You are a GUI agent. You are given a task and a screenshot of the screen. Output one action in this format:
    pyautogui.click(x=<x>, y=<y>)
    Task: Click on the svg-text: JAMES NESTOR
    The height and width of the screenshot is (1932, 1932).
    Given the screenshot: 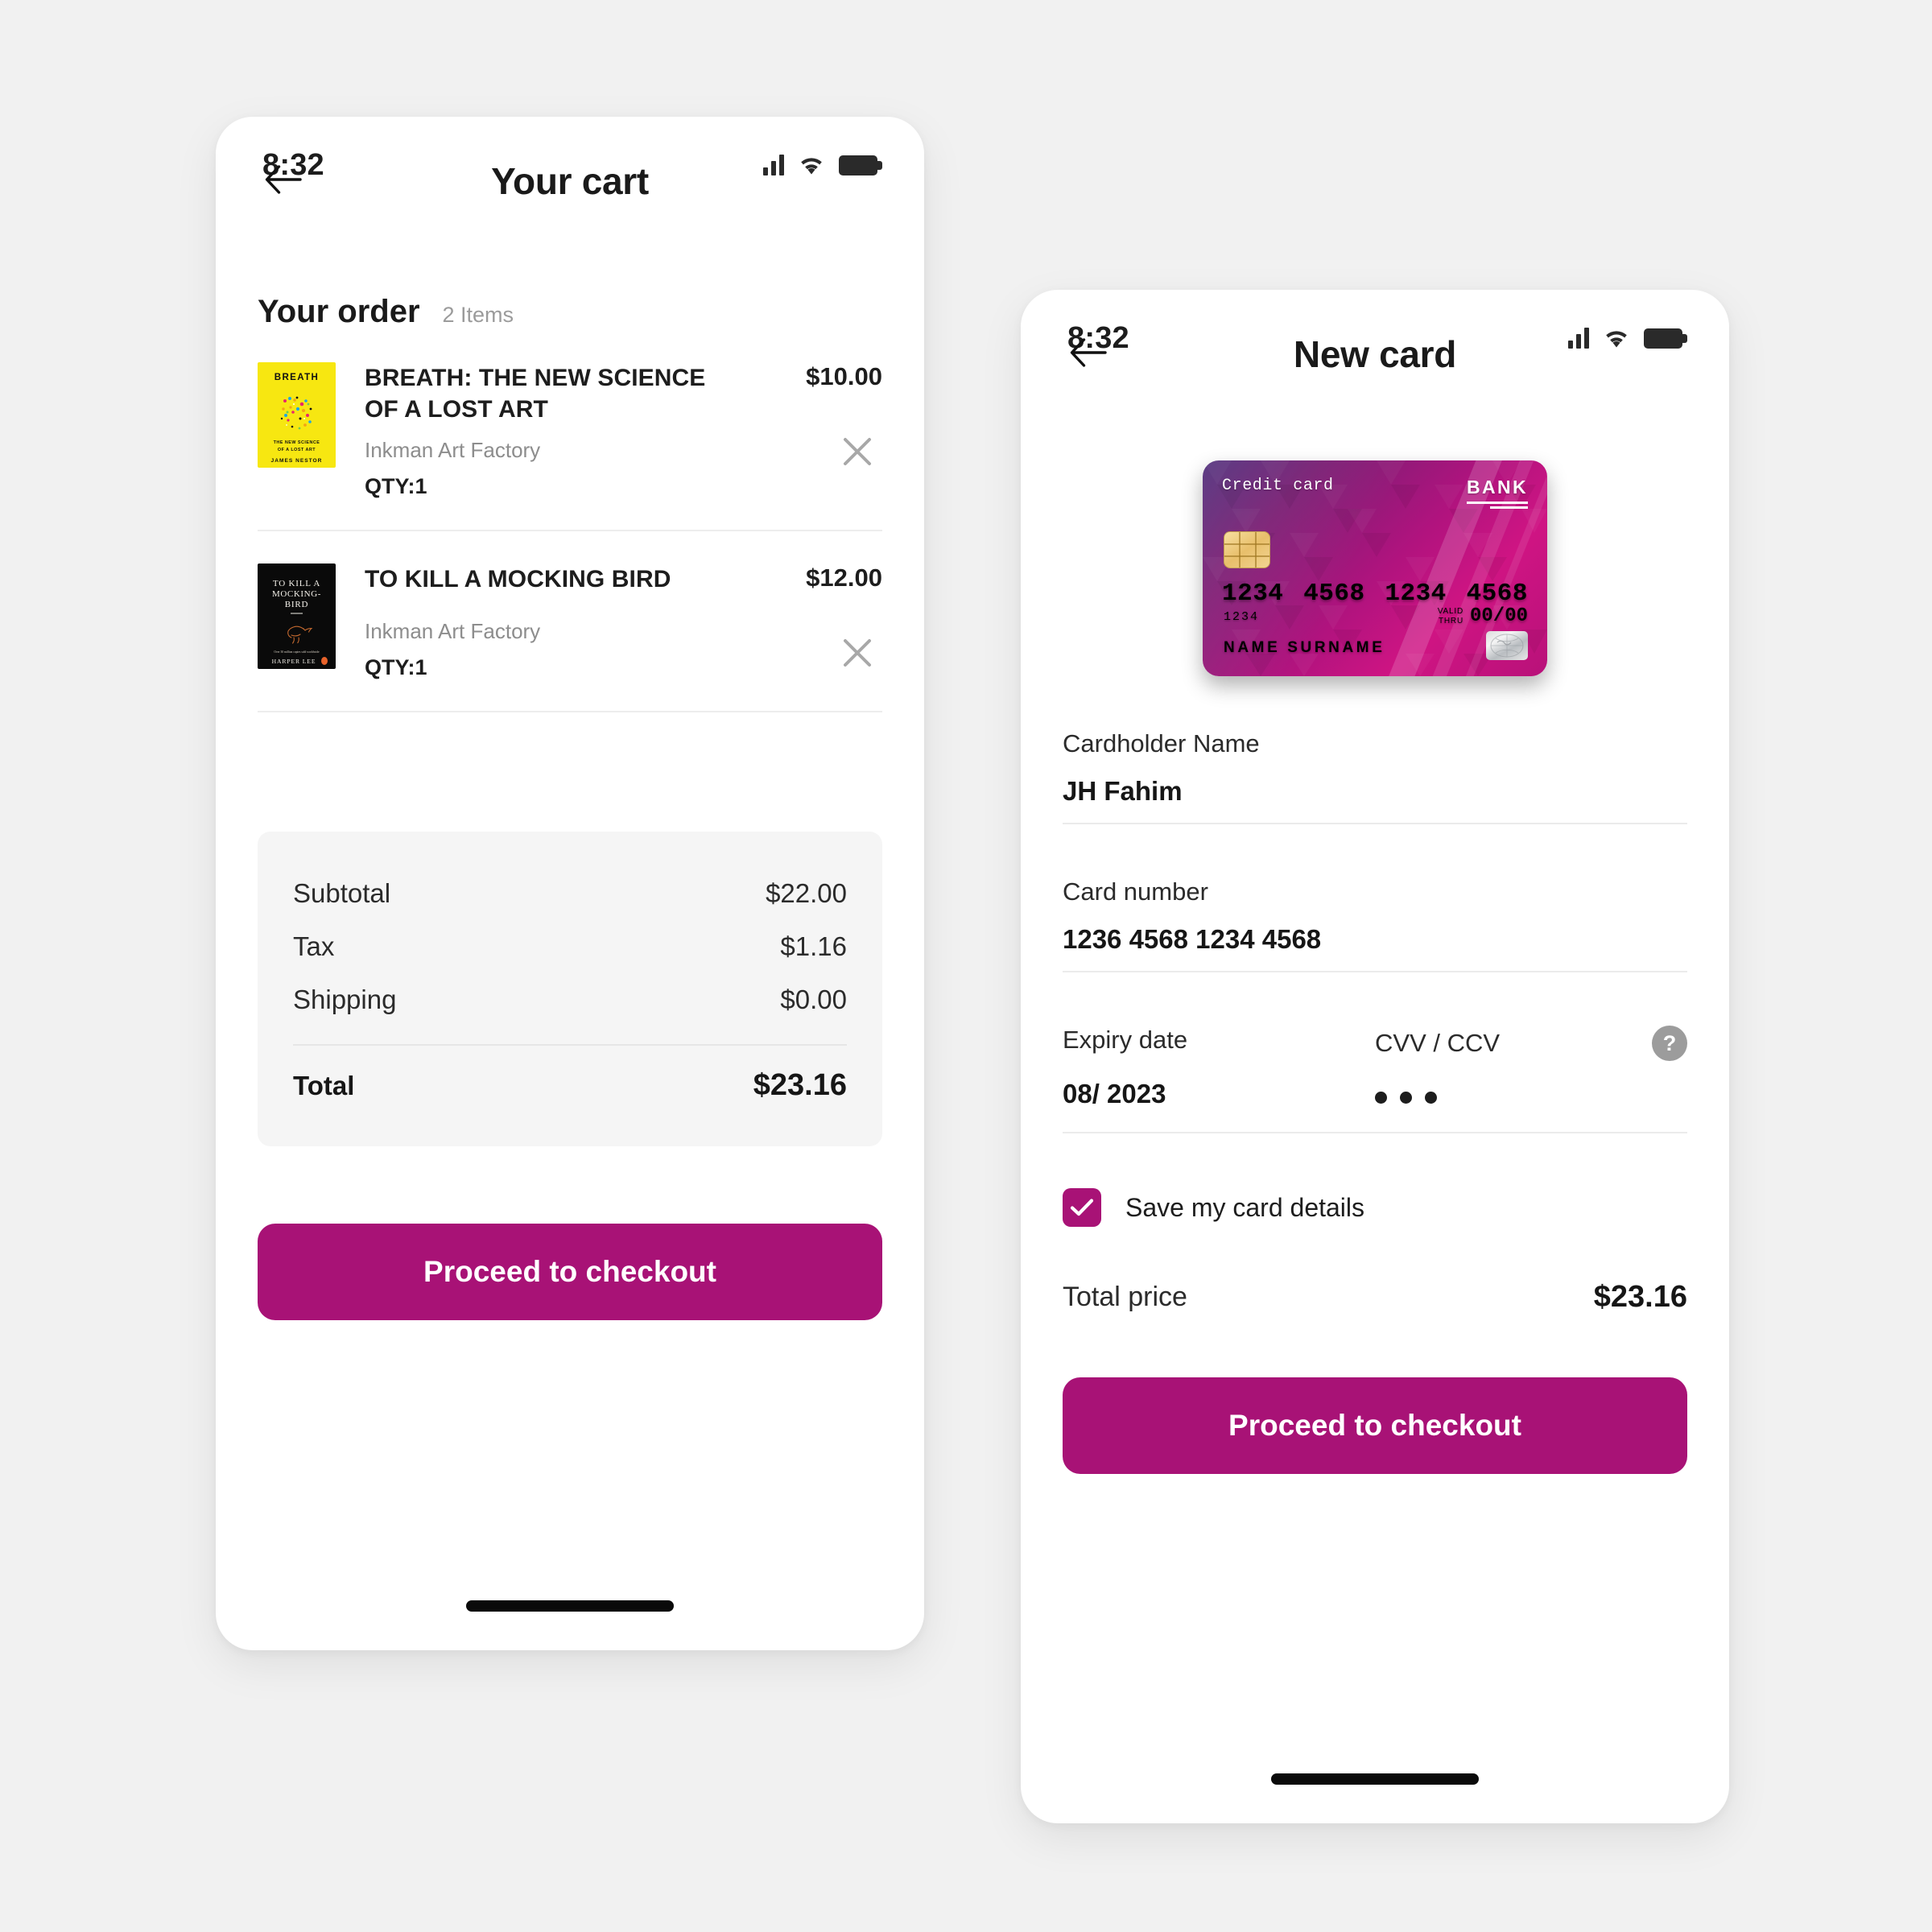 What is the action you would take?
    pyautogui.click(x=297, y=461)
    